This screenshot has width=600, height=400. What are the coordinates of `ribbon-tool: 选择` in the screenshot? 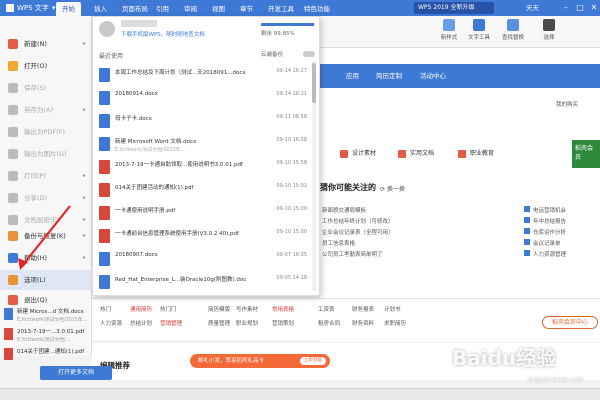 It's located at (549, 32).